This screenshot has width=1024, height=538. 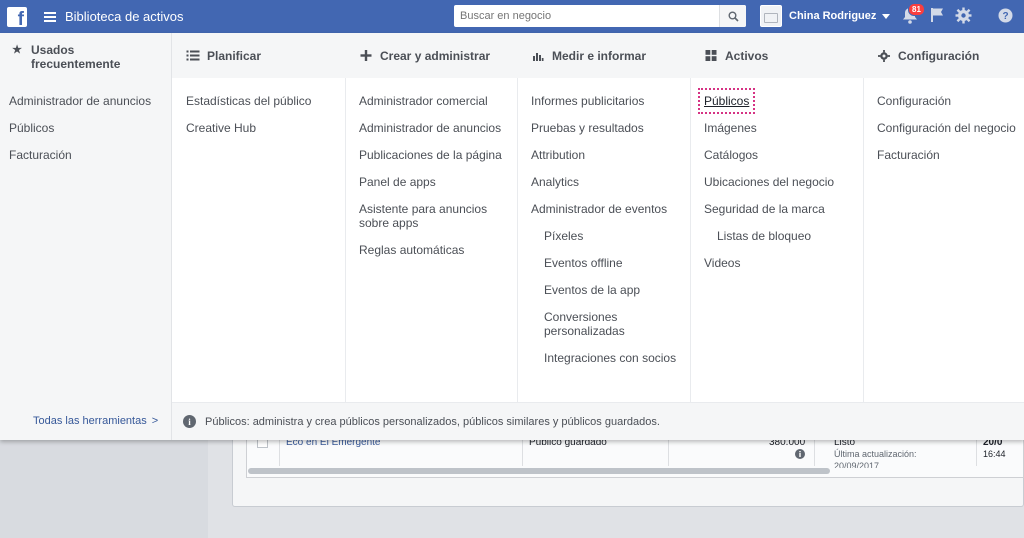 I want to click on menu-item-settings: Configuración, so click(x=950, y=101).